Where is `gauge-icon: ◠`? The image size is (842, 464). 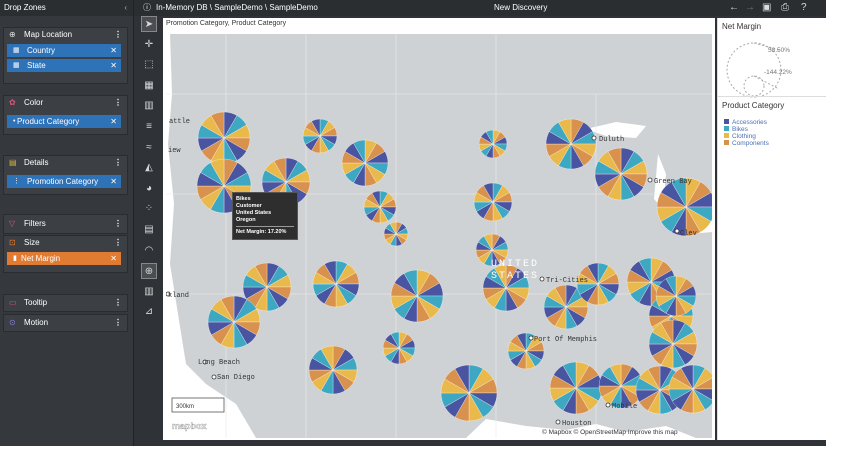
gauge-icon: ◠ is located at coordinates (149, 251).